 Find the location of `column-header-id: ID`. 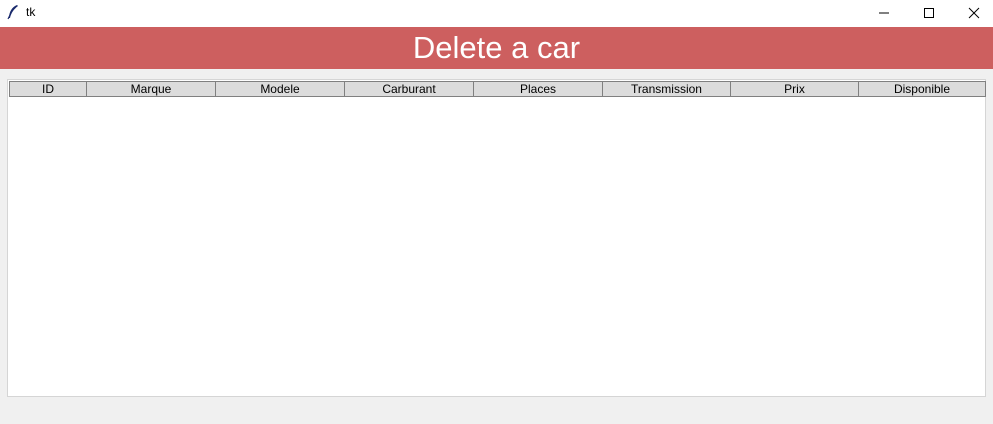

column-header-id: ID is located at coordinates (48, 89).